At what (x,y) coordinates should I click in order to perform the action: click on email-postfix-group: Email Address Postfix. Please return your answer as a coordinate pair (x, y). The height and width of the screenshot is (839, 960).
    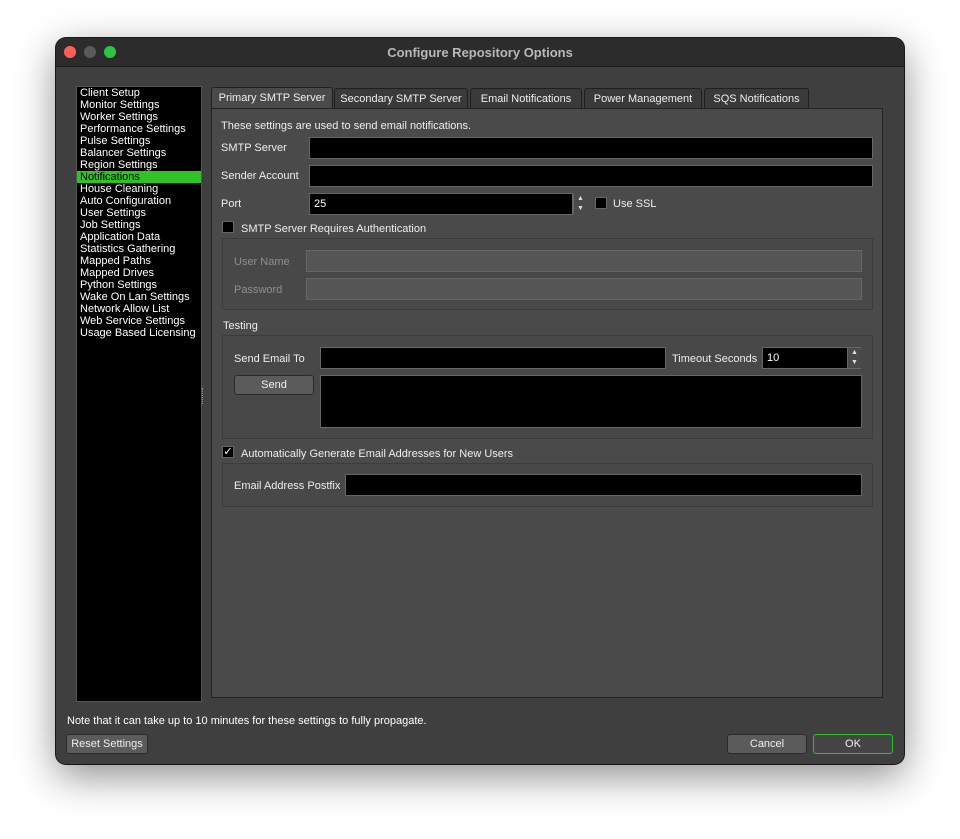
    Looking at the image, I should click on (547, 485).